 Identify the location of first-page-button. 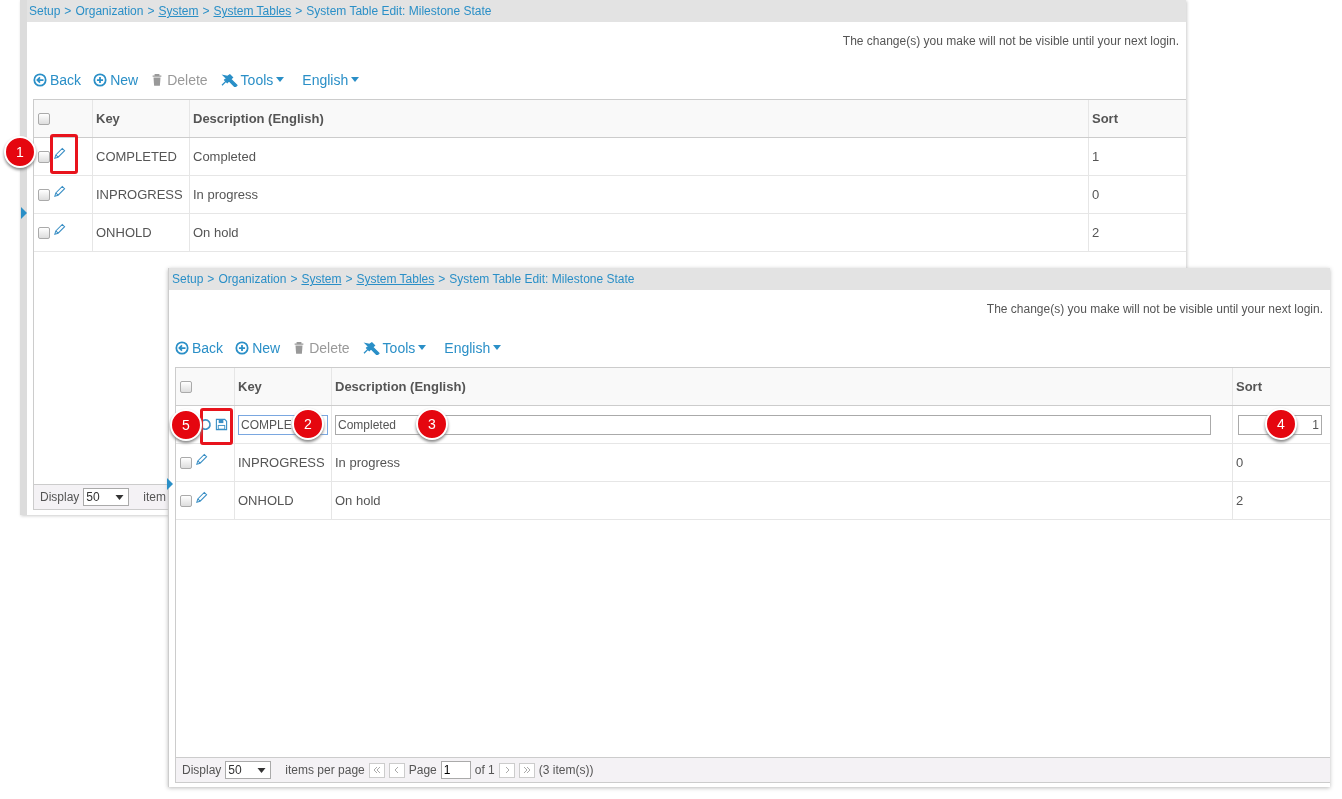
(376, 770).